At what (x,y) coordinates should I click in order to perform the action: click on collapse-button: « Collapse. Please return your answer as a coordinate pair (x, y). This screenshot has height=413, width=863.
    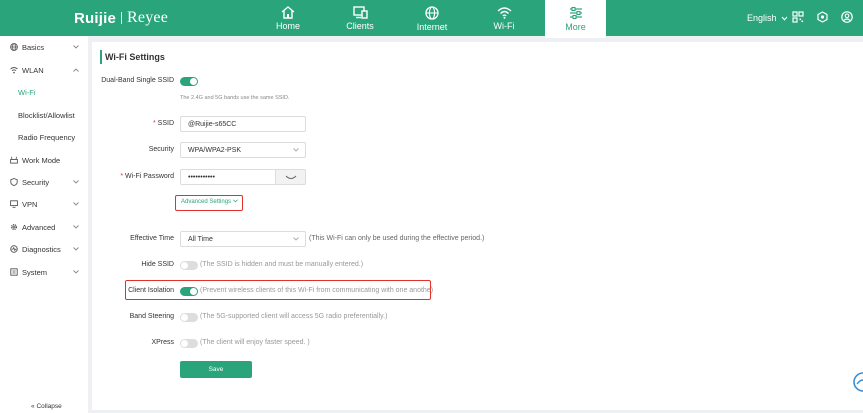
    Looking at the image, I should click on (46, 406).